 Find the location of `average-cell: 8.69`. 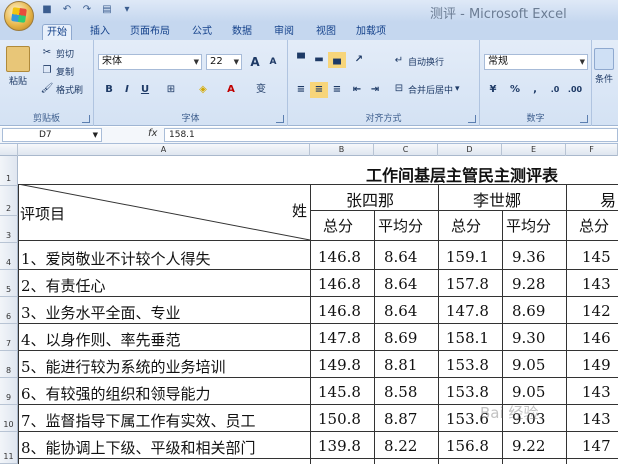

average-cell: 8.69 is located at coordinates (528, 311).